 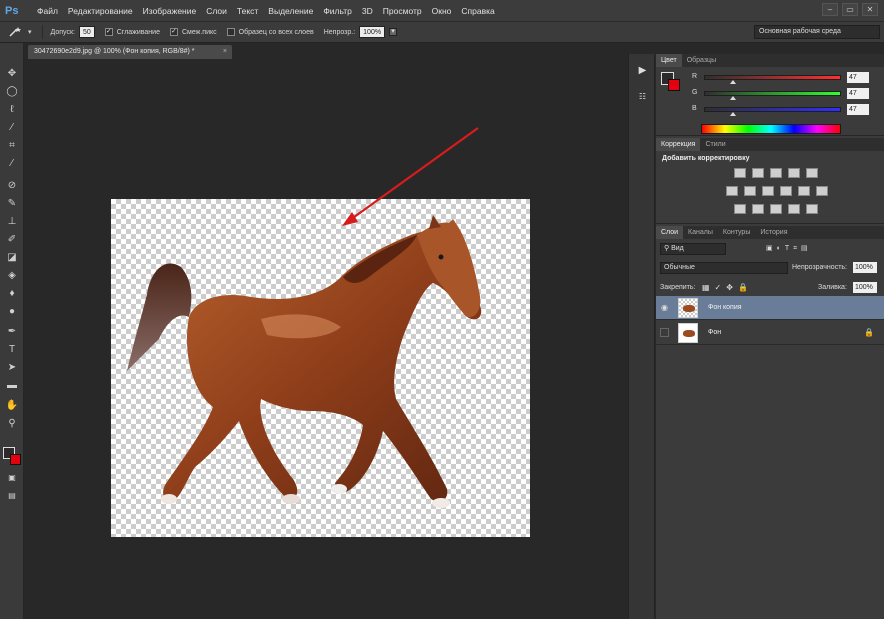 I want to click on photo-filter-icon, so click(x=786, y=191).